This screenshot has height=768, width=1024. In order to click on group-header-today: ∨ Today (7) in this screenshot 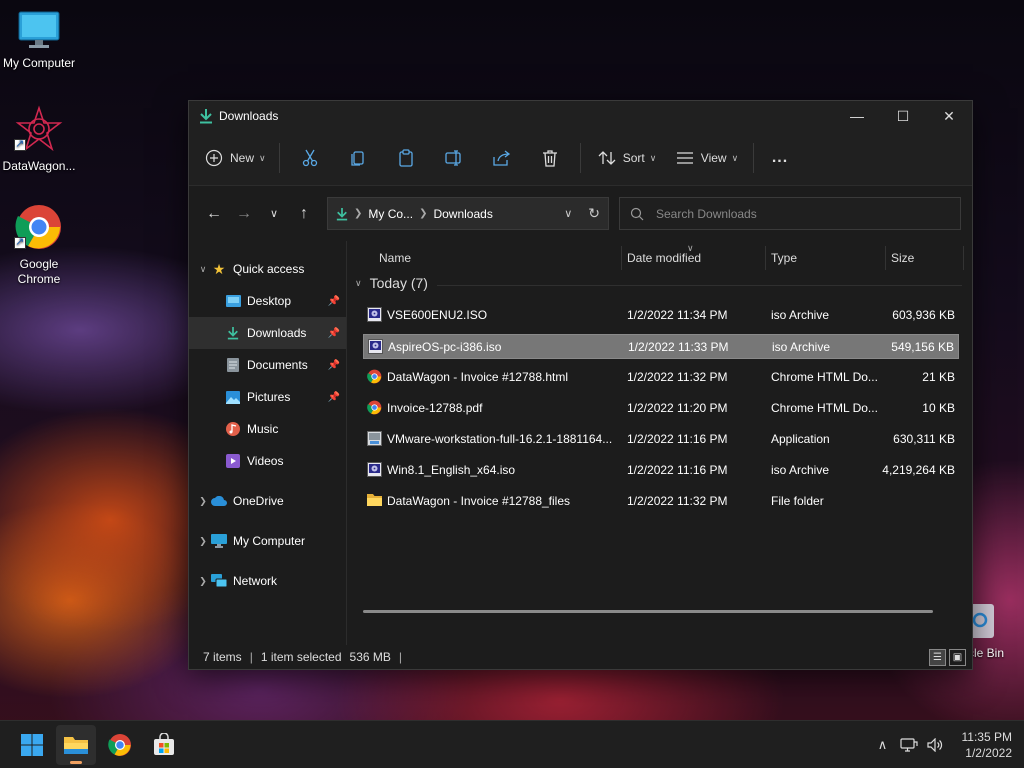, I will do `click(391, 283)`.